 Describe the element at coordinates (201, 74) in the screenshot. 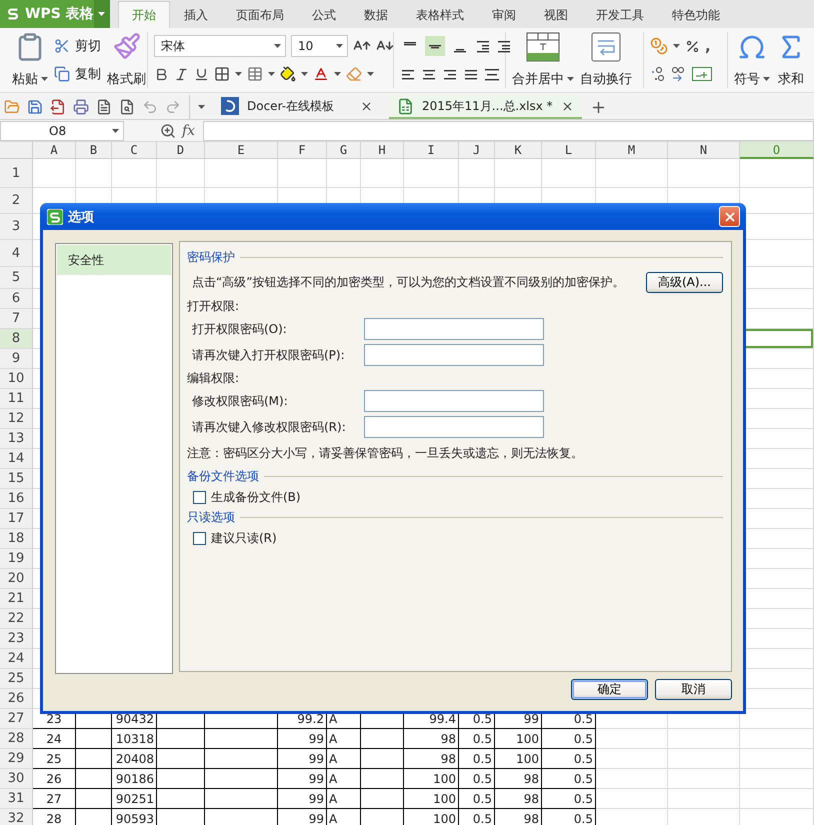

I see `underline-icon` at that location.